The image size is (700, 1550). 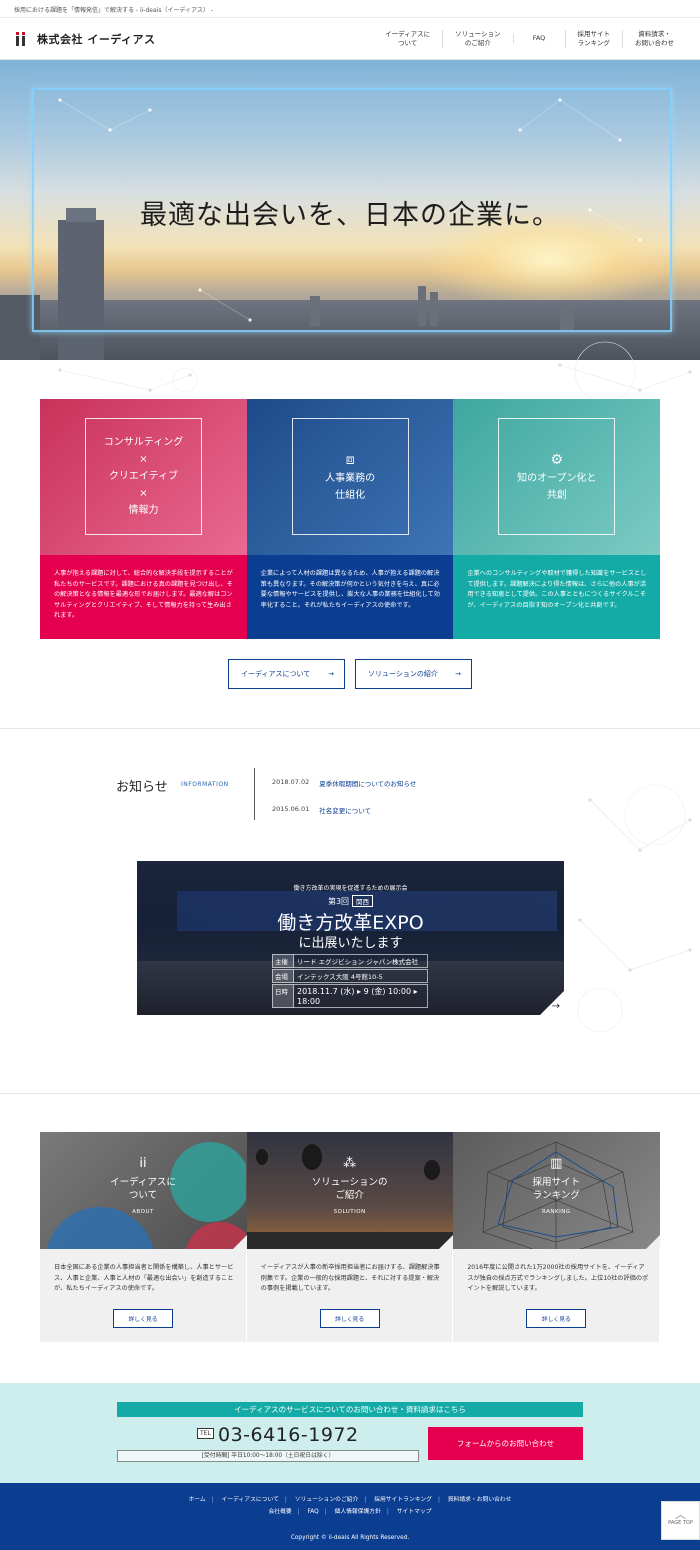 I want to click on heading-line: 知のオープン化と, so click(x=557, y=478).